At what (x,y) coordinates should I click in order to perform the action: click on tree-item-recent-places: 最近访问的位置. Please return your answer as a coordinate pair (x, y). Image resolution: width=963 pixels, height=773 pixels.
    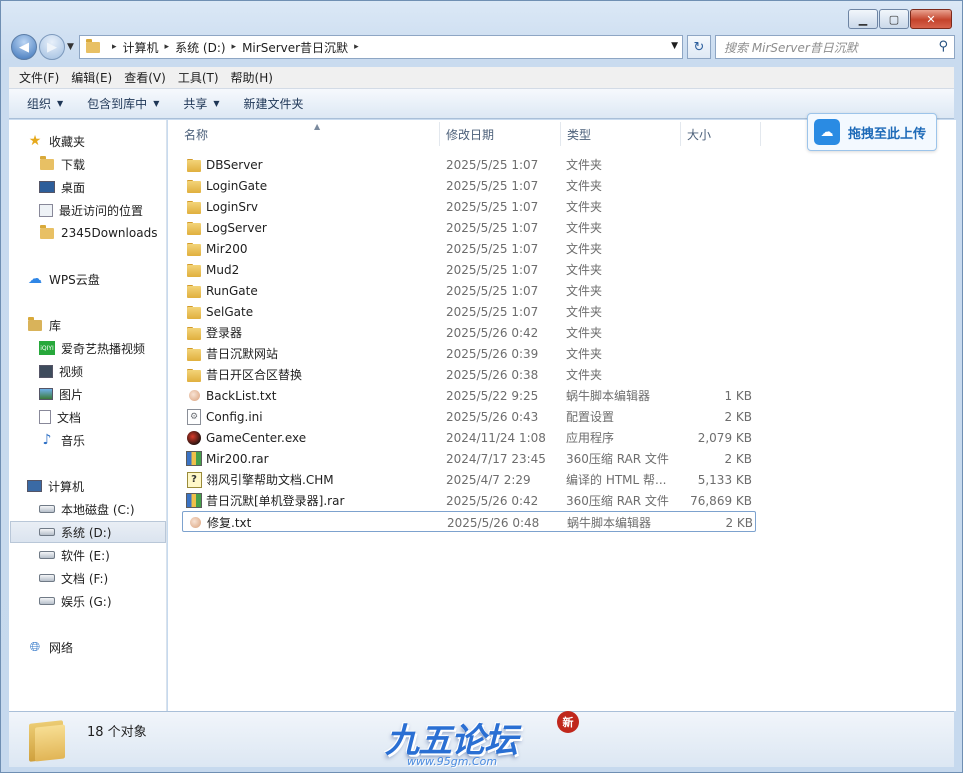
    Looking at the image, I should click on (91, 210).